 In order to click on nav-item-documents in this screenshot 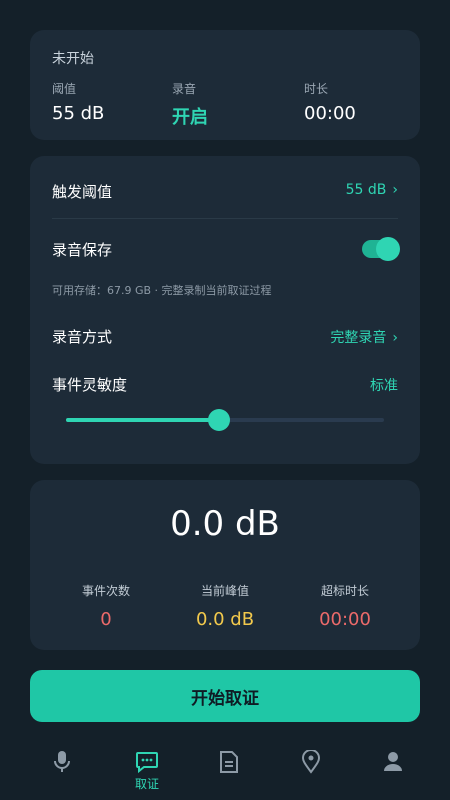, I will do `click(229, 770)`.